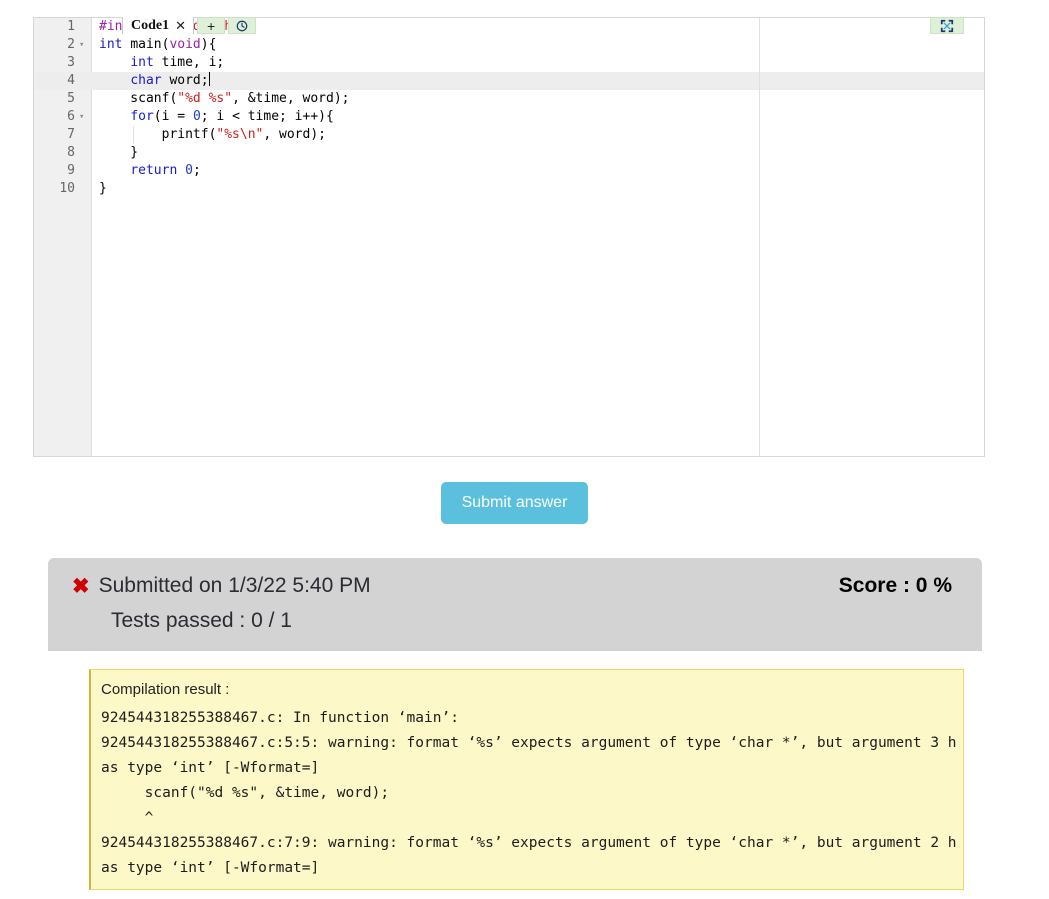  Describe the element at coordinates (71, 152) in the screenshot. I see `line-number: 8` at that location.